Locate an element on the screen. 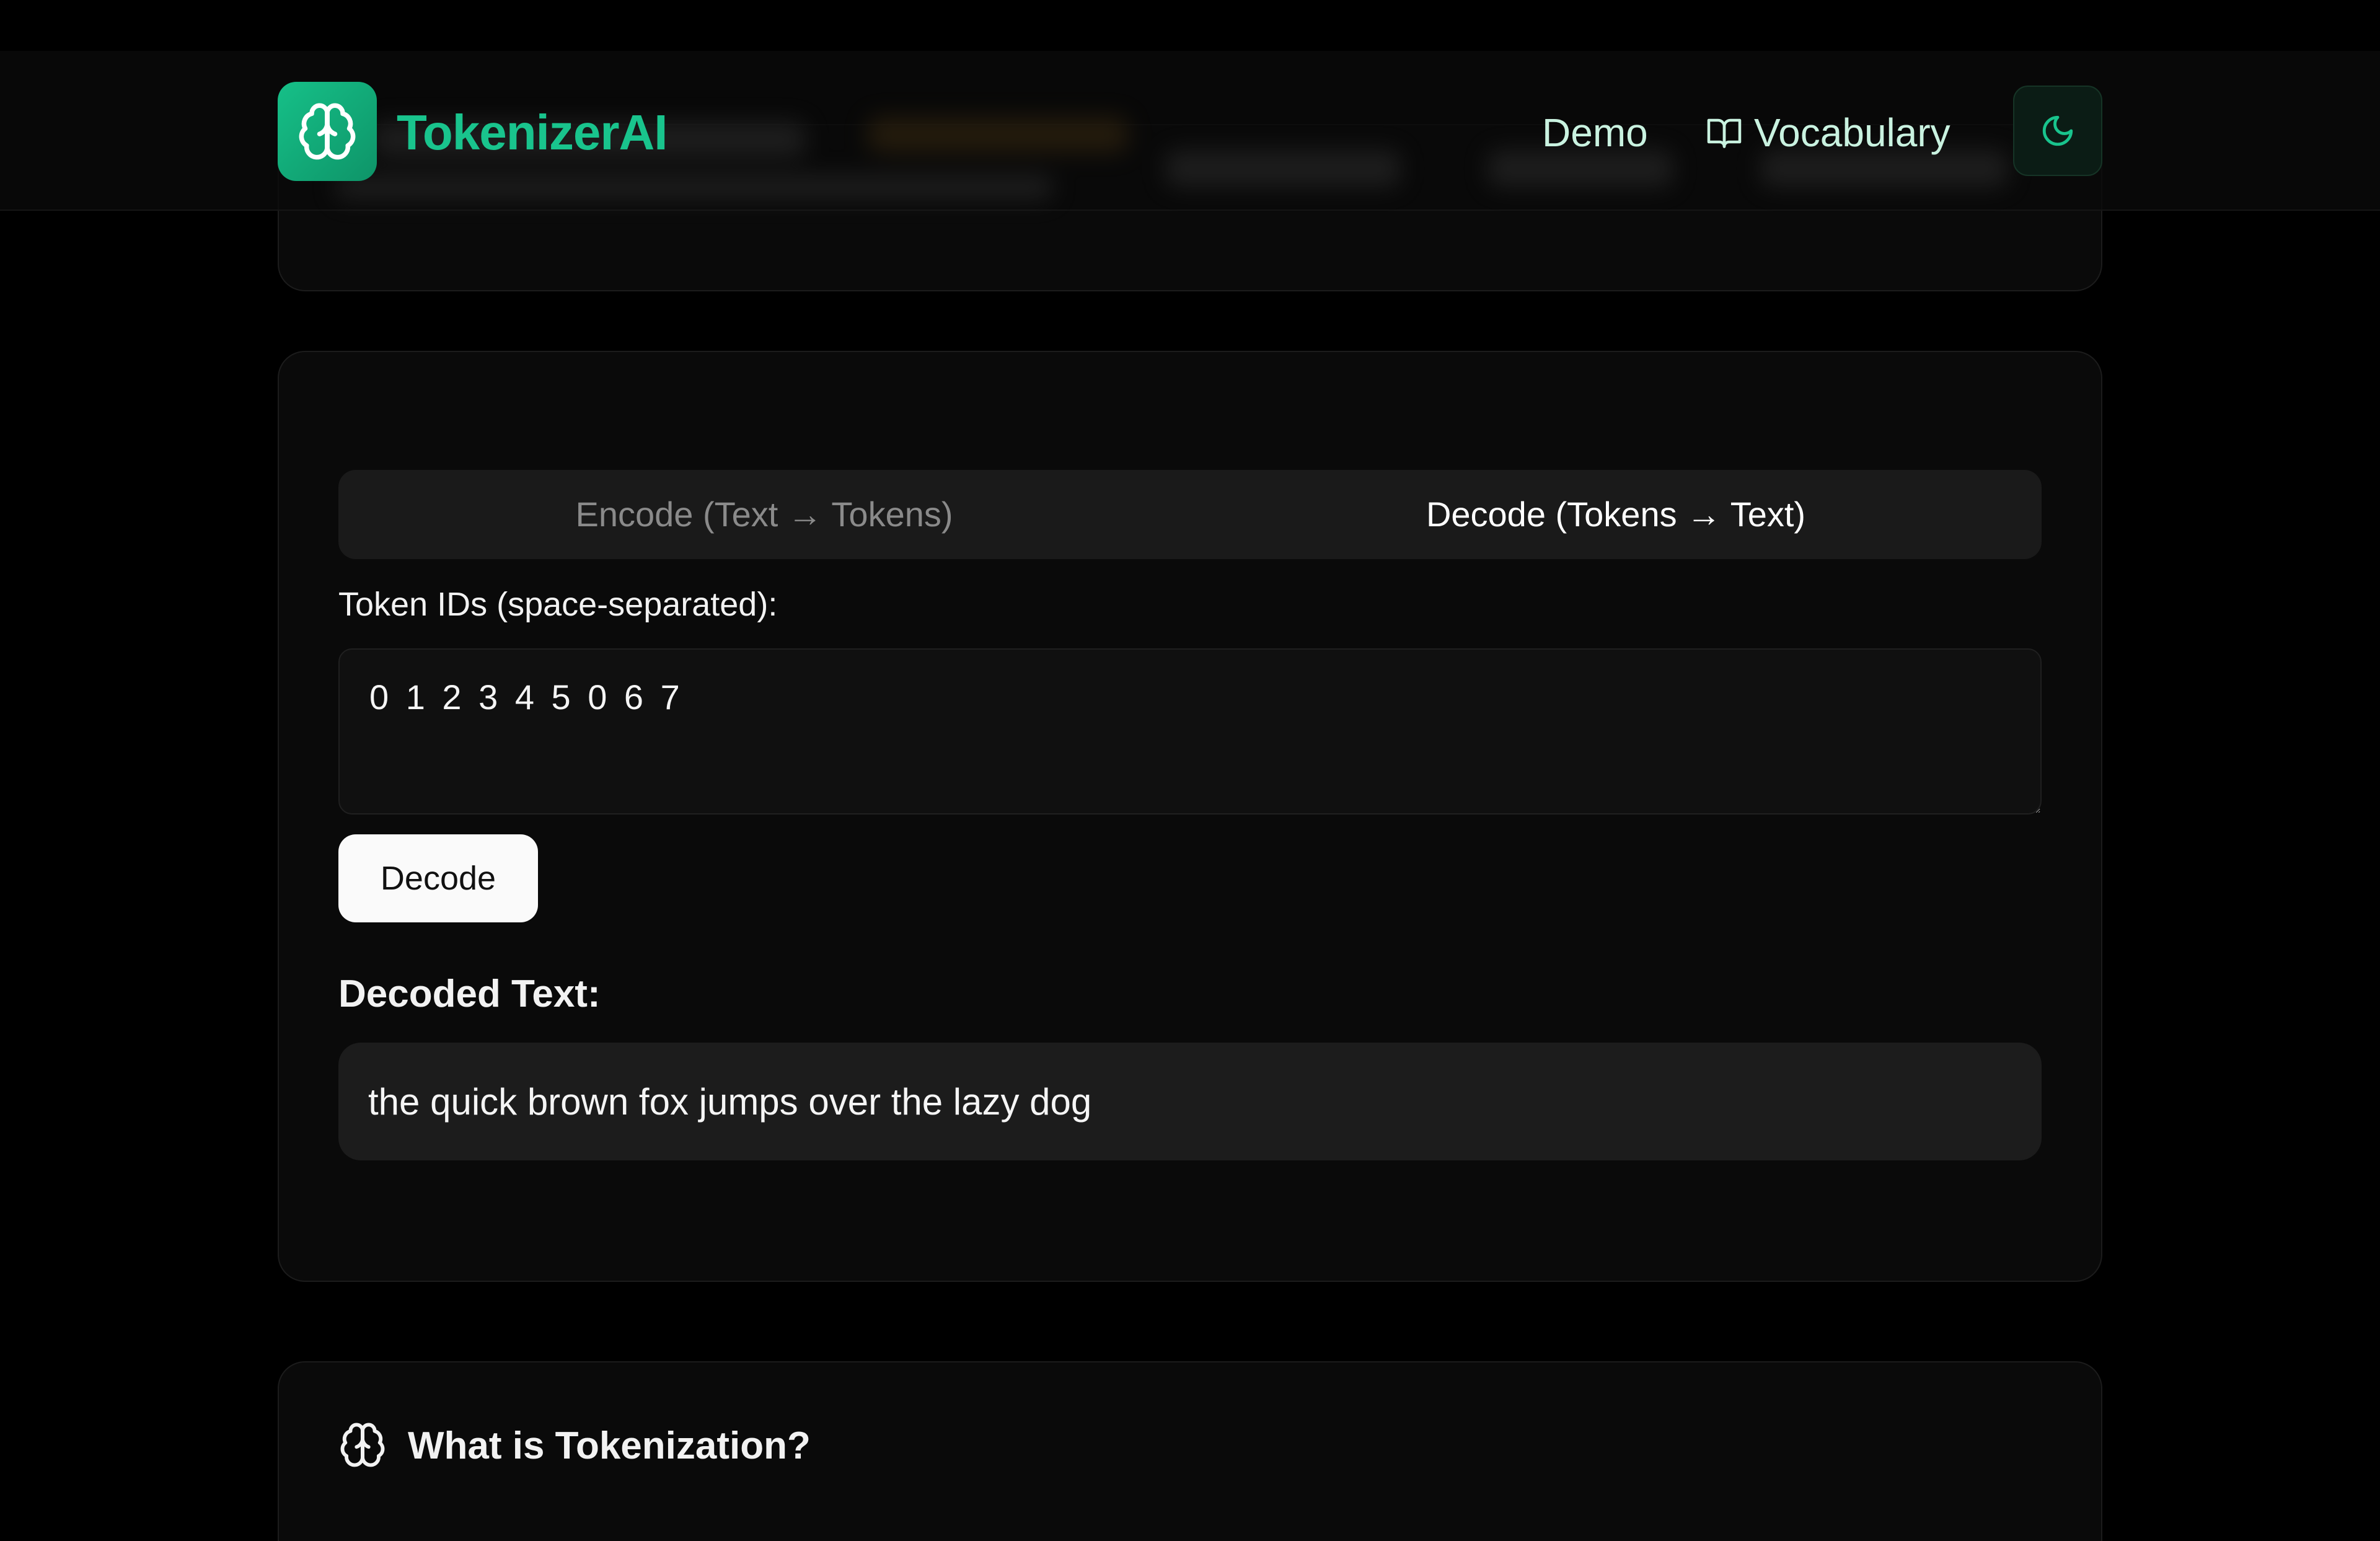 The image size is (2380, 1541). tab-encode: Encode (Text → Tokens) is located at coordinates (764, 514).